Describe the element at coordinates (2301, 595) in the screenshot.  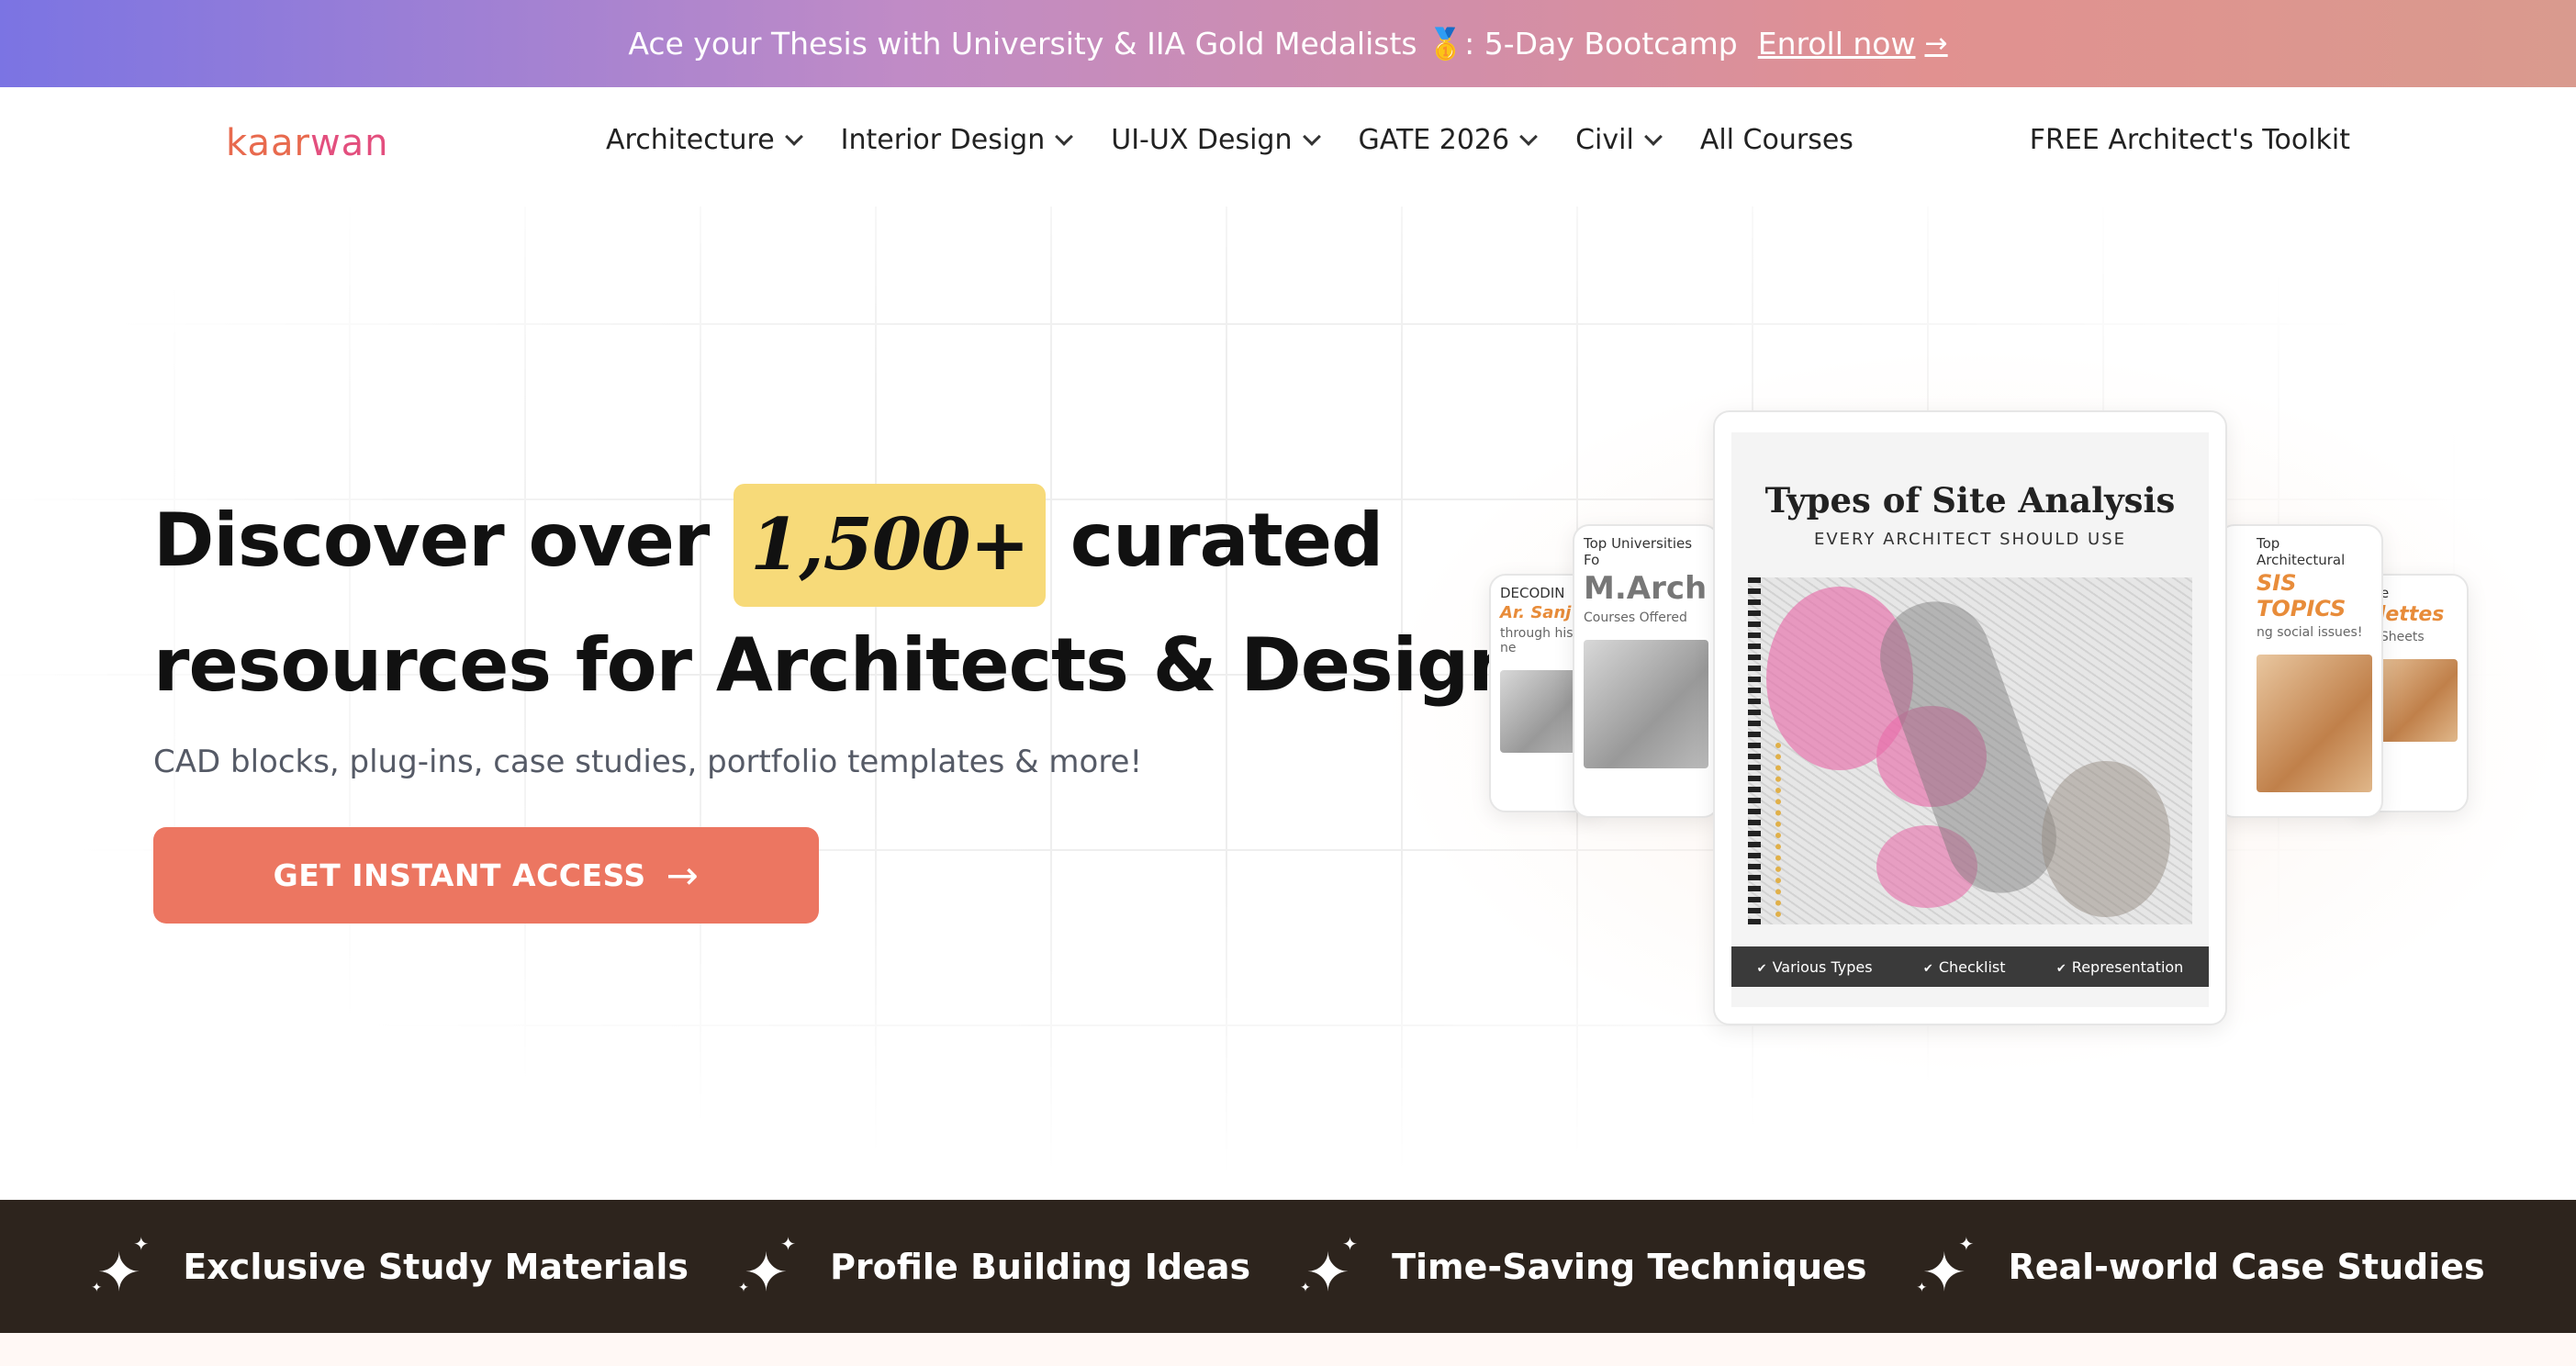
I see `card-big-text: SIS TOPICS` at that location.